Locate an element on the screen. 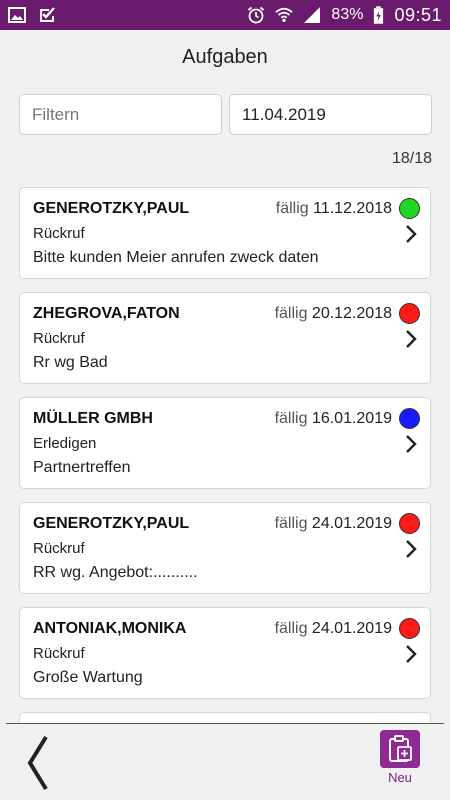 The height and width of the screenshot is (800, 450). task-card-partial is located at coordinates (225, 717).